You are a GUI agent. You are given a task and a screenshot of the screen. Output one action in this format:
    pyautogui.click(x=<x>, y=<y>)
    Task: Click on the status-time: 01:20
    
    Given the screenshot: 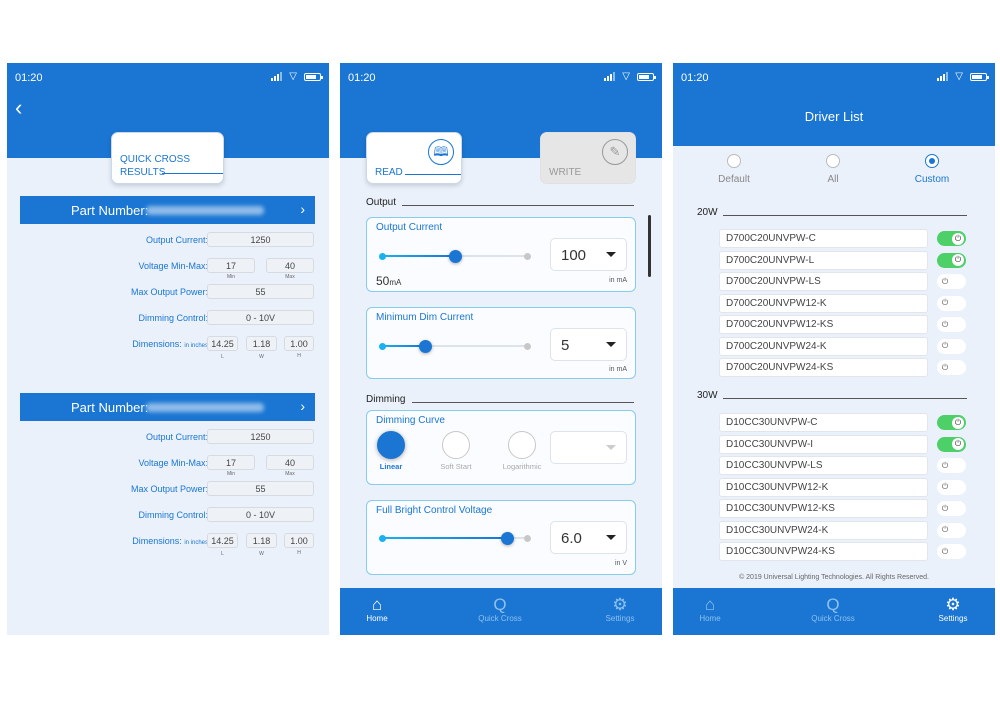 What is the action you would take?
    pyautogui.click(x=362, y=78)
    